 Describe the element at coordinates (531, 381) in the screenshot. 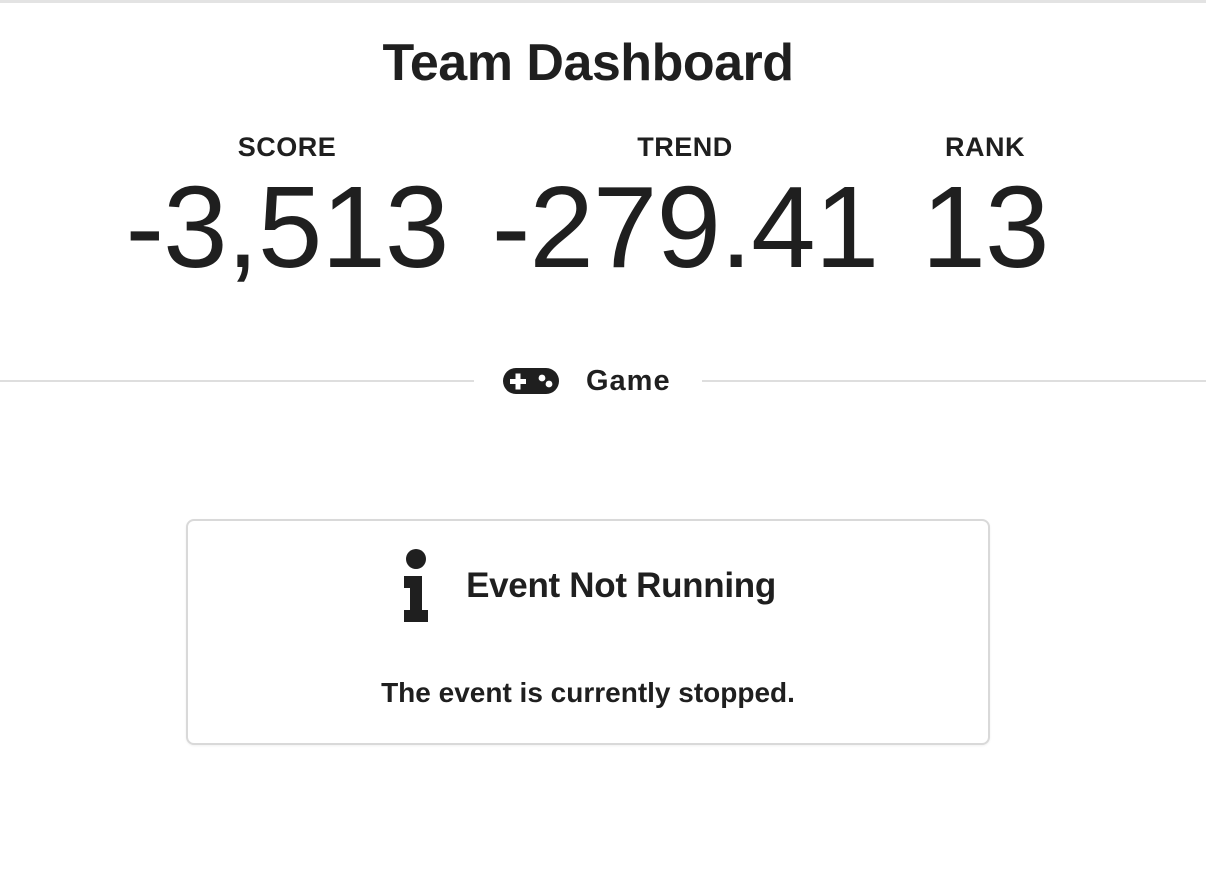

I see `gamepad-icon` at that location.